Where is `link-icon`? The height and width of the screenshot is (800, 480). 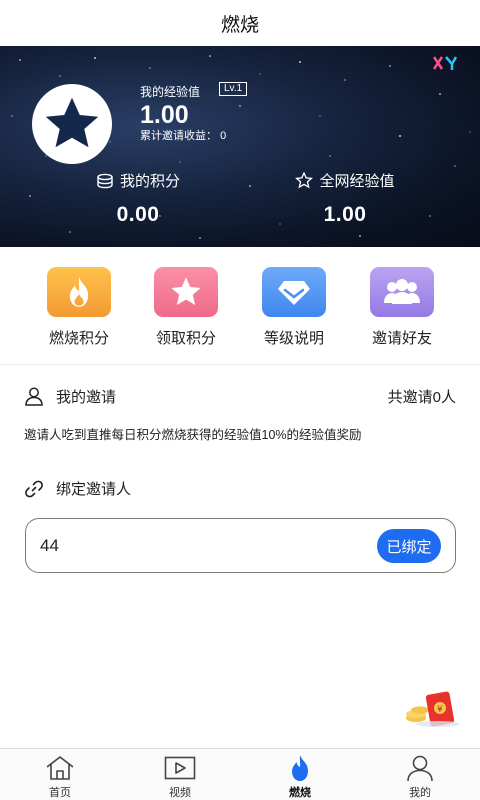 link-icon is located at coordinates (34, 488).